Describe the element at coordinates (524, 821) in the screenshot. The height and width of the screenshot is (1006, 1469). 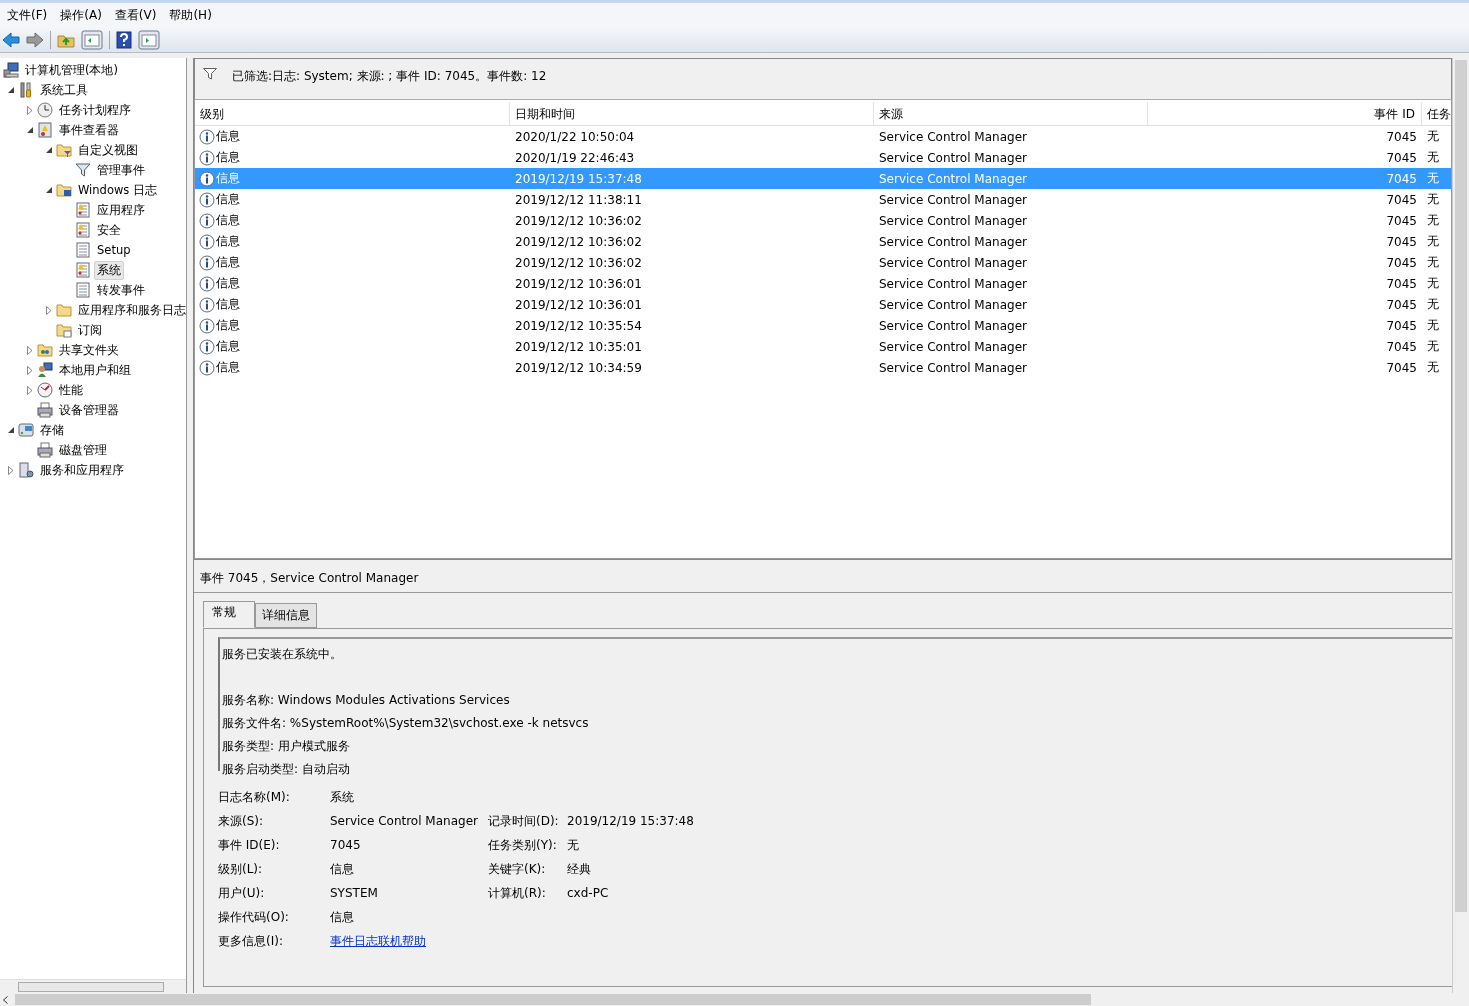
I see `field-label: 记录时间(D):` at that location.